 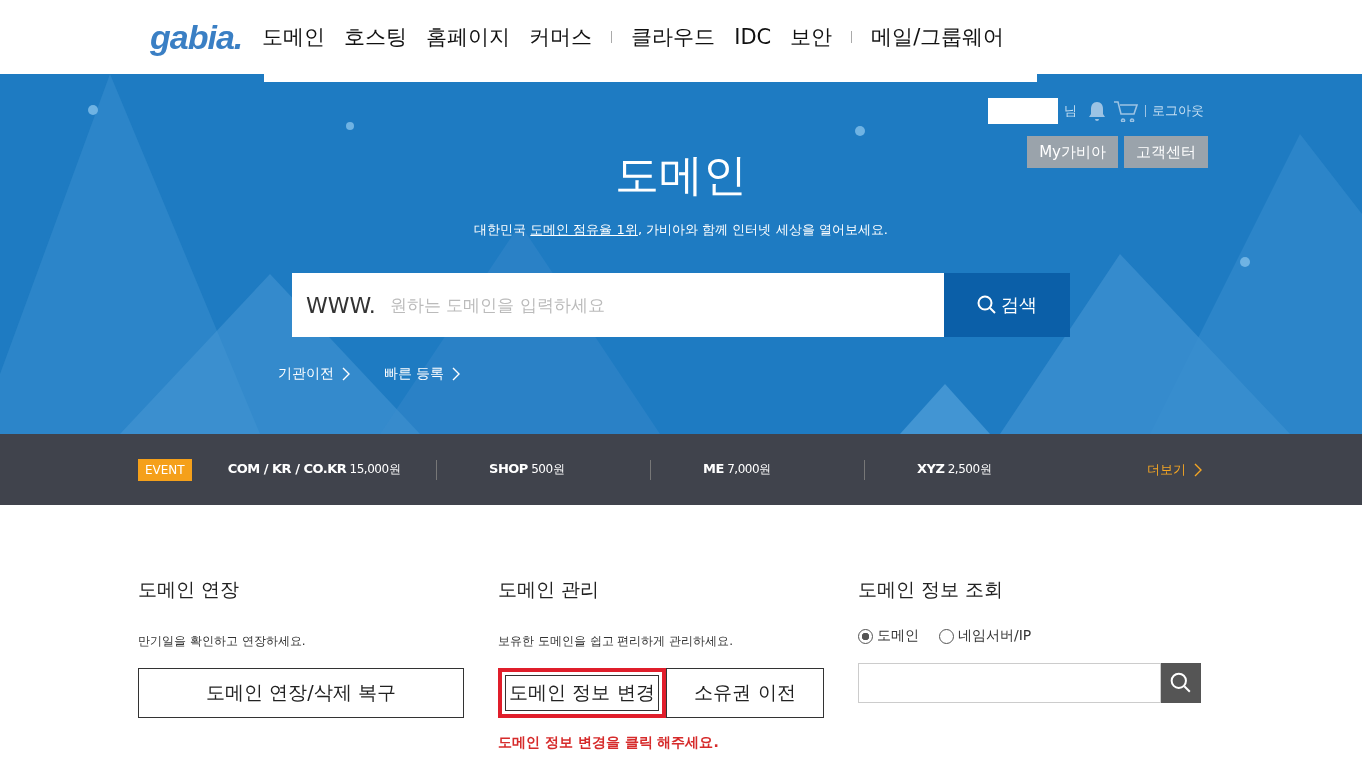 I want to click on section-description: 만기일을 확인하고 연장하세요., so click(x=222, y=641).